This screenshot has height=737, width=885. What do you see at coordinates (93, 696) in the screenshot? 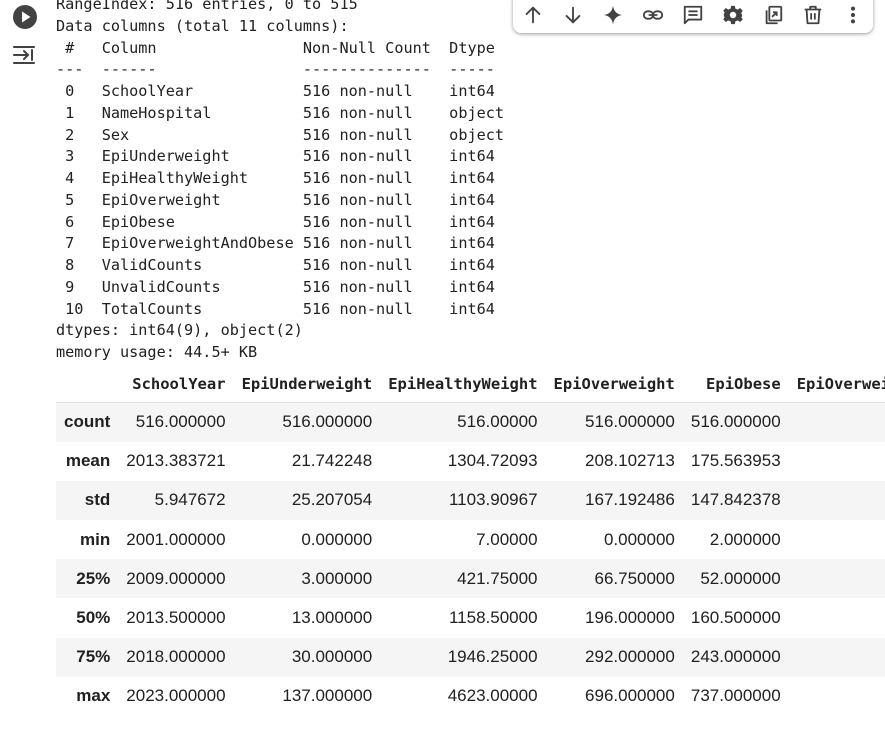
I see `row-label: max` at bounding box center [93, 696].